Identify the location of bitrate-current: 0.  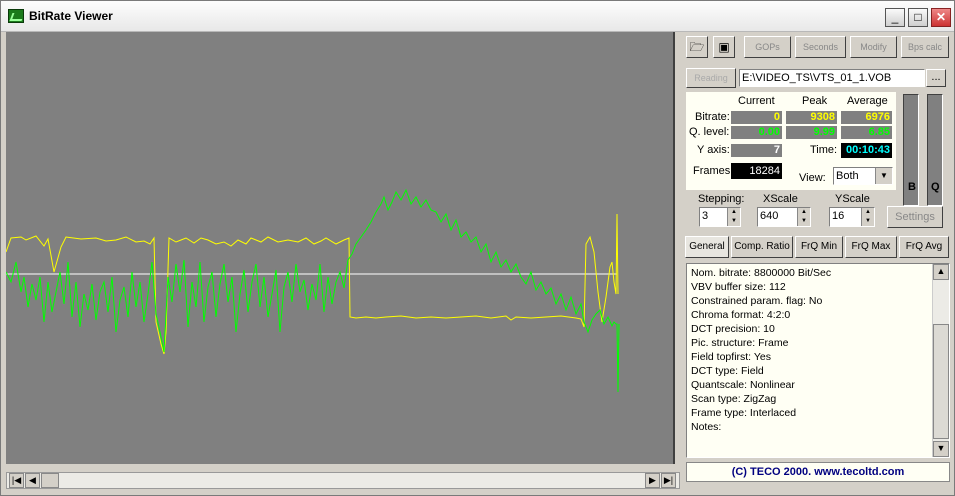
(756, 117).